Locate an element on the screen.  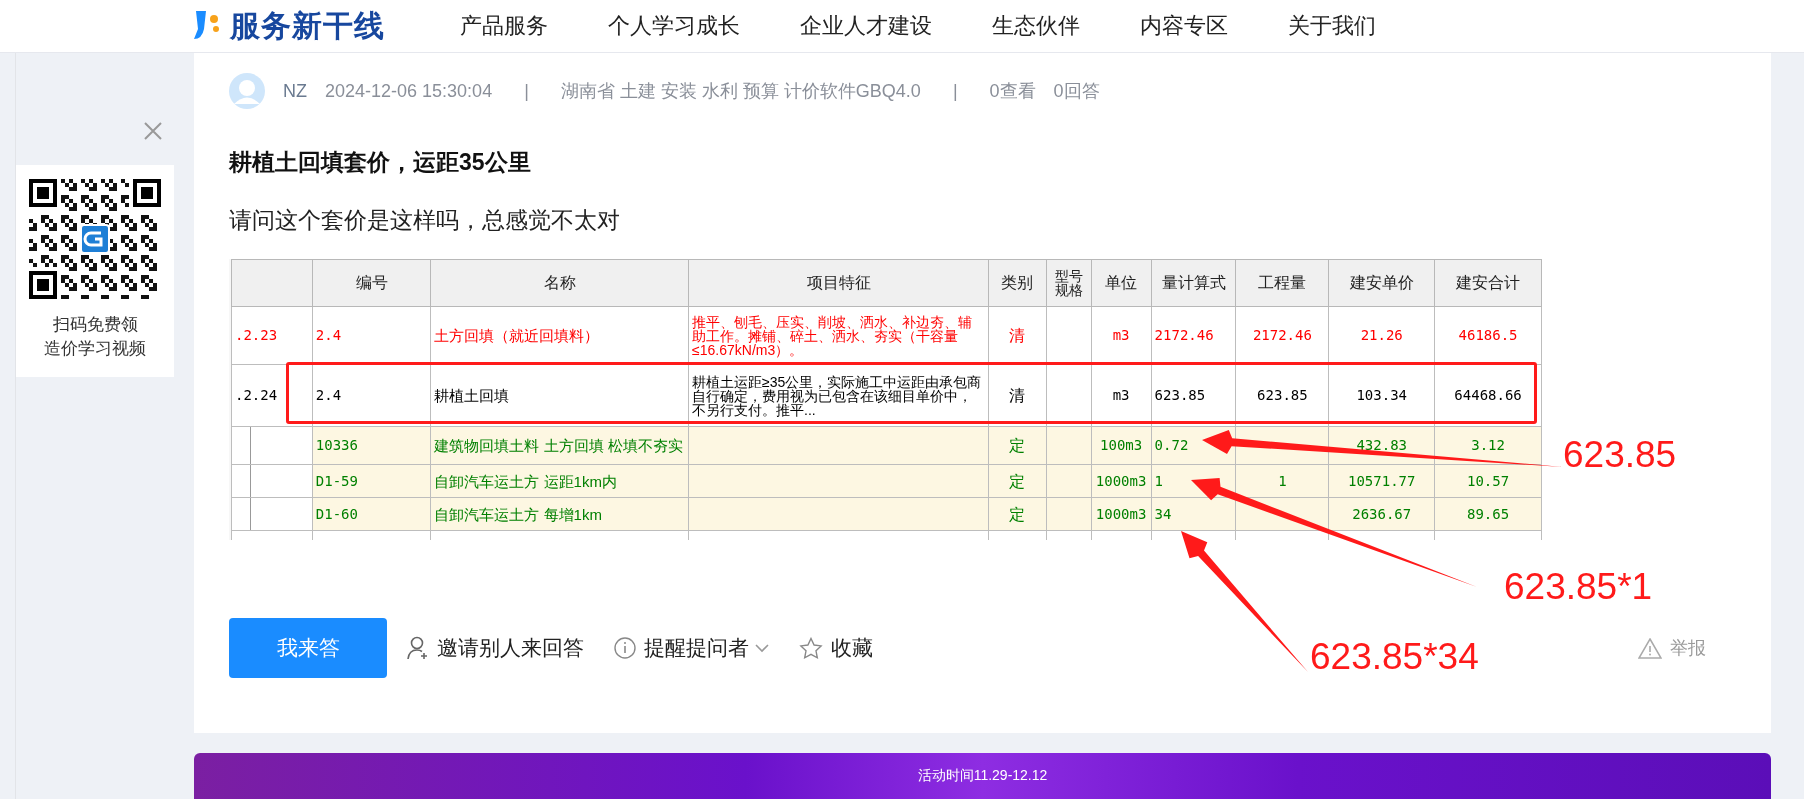
column-header: 量计算式 is located at coordinates (1193, 283).